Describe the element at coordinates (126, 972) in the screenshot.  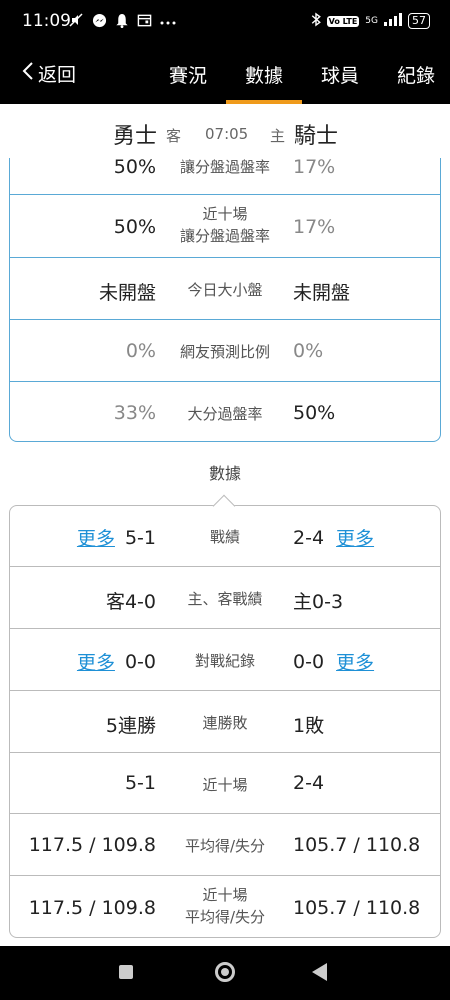
I see `recent-apps-icon` at that location.